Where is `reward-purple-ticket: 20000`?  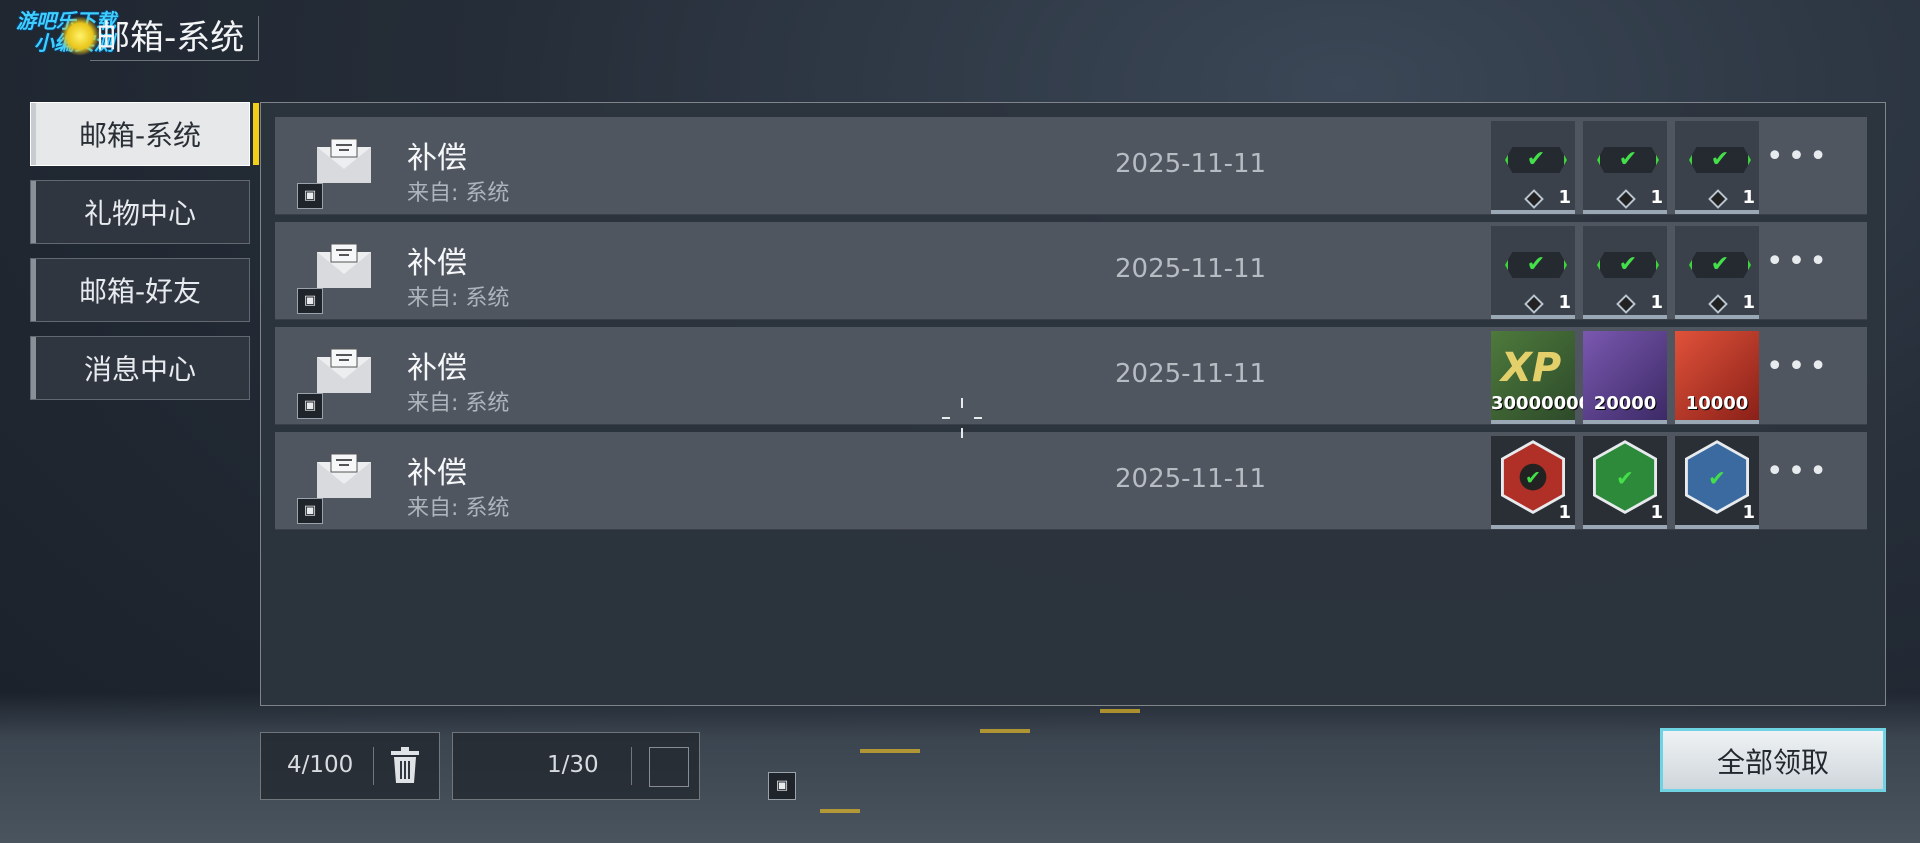
reward-purple-ticket: 20000 is located at coordinates (1625, 377).